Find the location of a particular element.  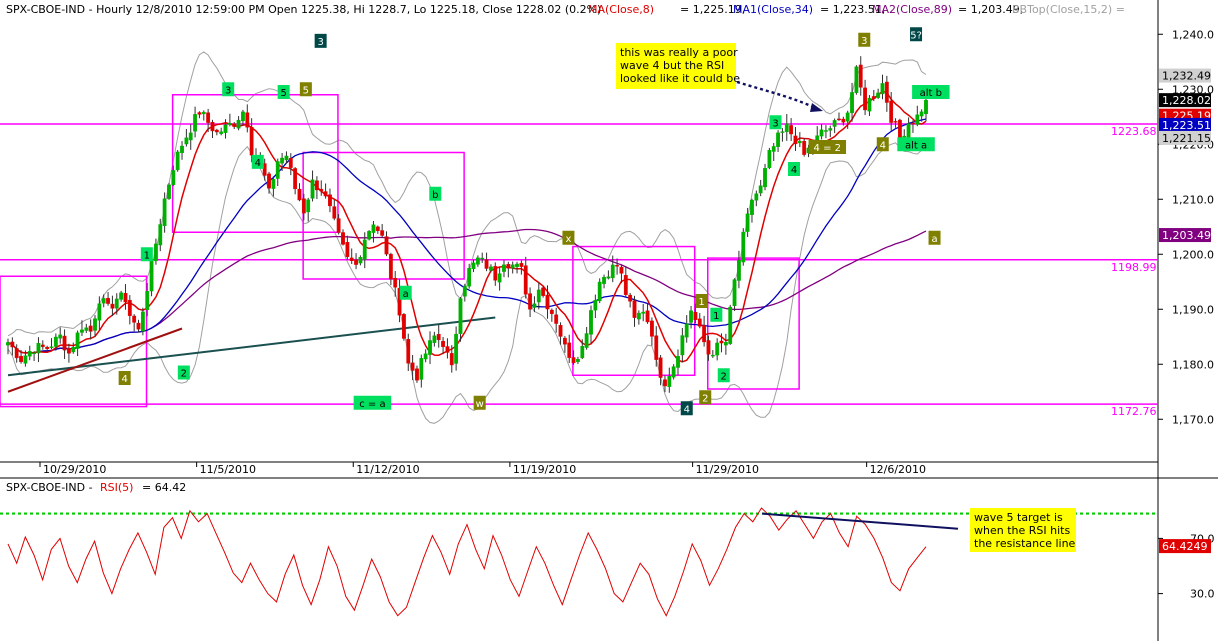

rsi-value-tag-label: 64.4249 is located at coordinates (1185, 546).